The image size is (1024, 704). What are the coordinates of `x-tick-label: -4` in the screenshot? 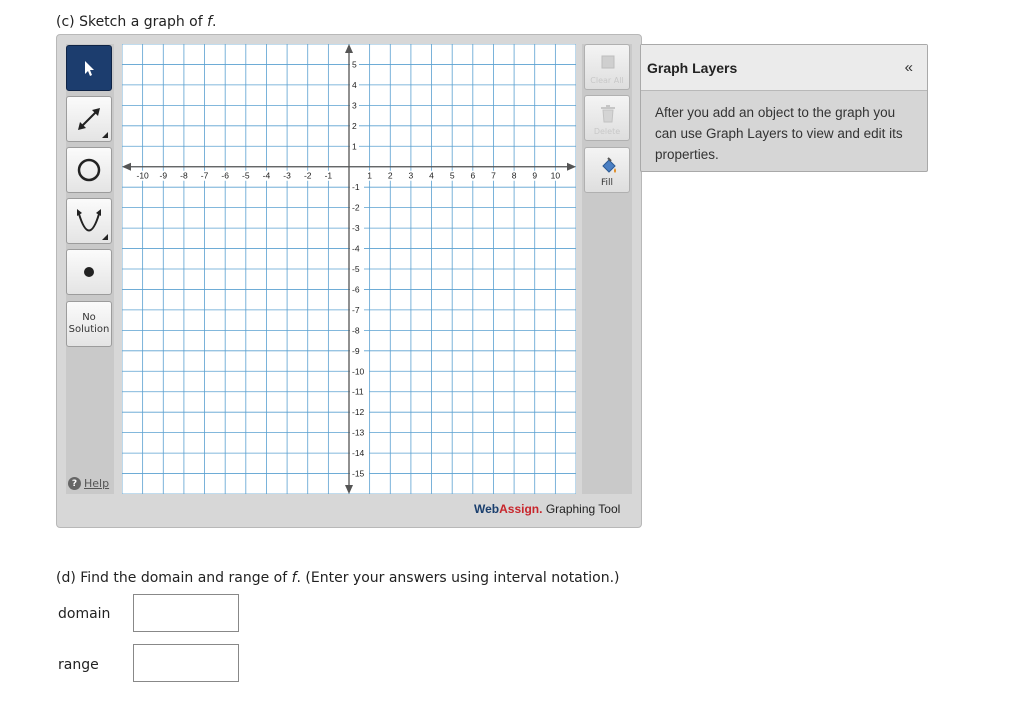 It's located at (267, 176).